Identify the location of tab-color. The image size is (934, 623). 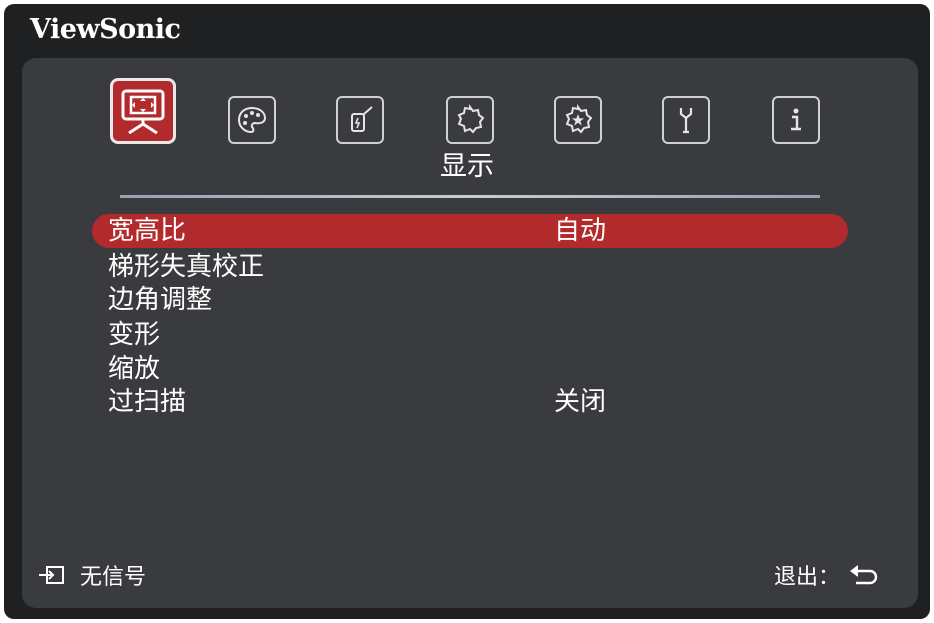
(252, 120).